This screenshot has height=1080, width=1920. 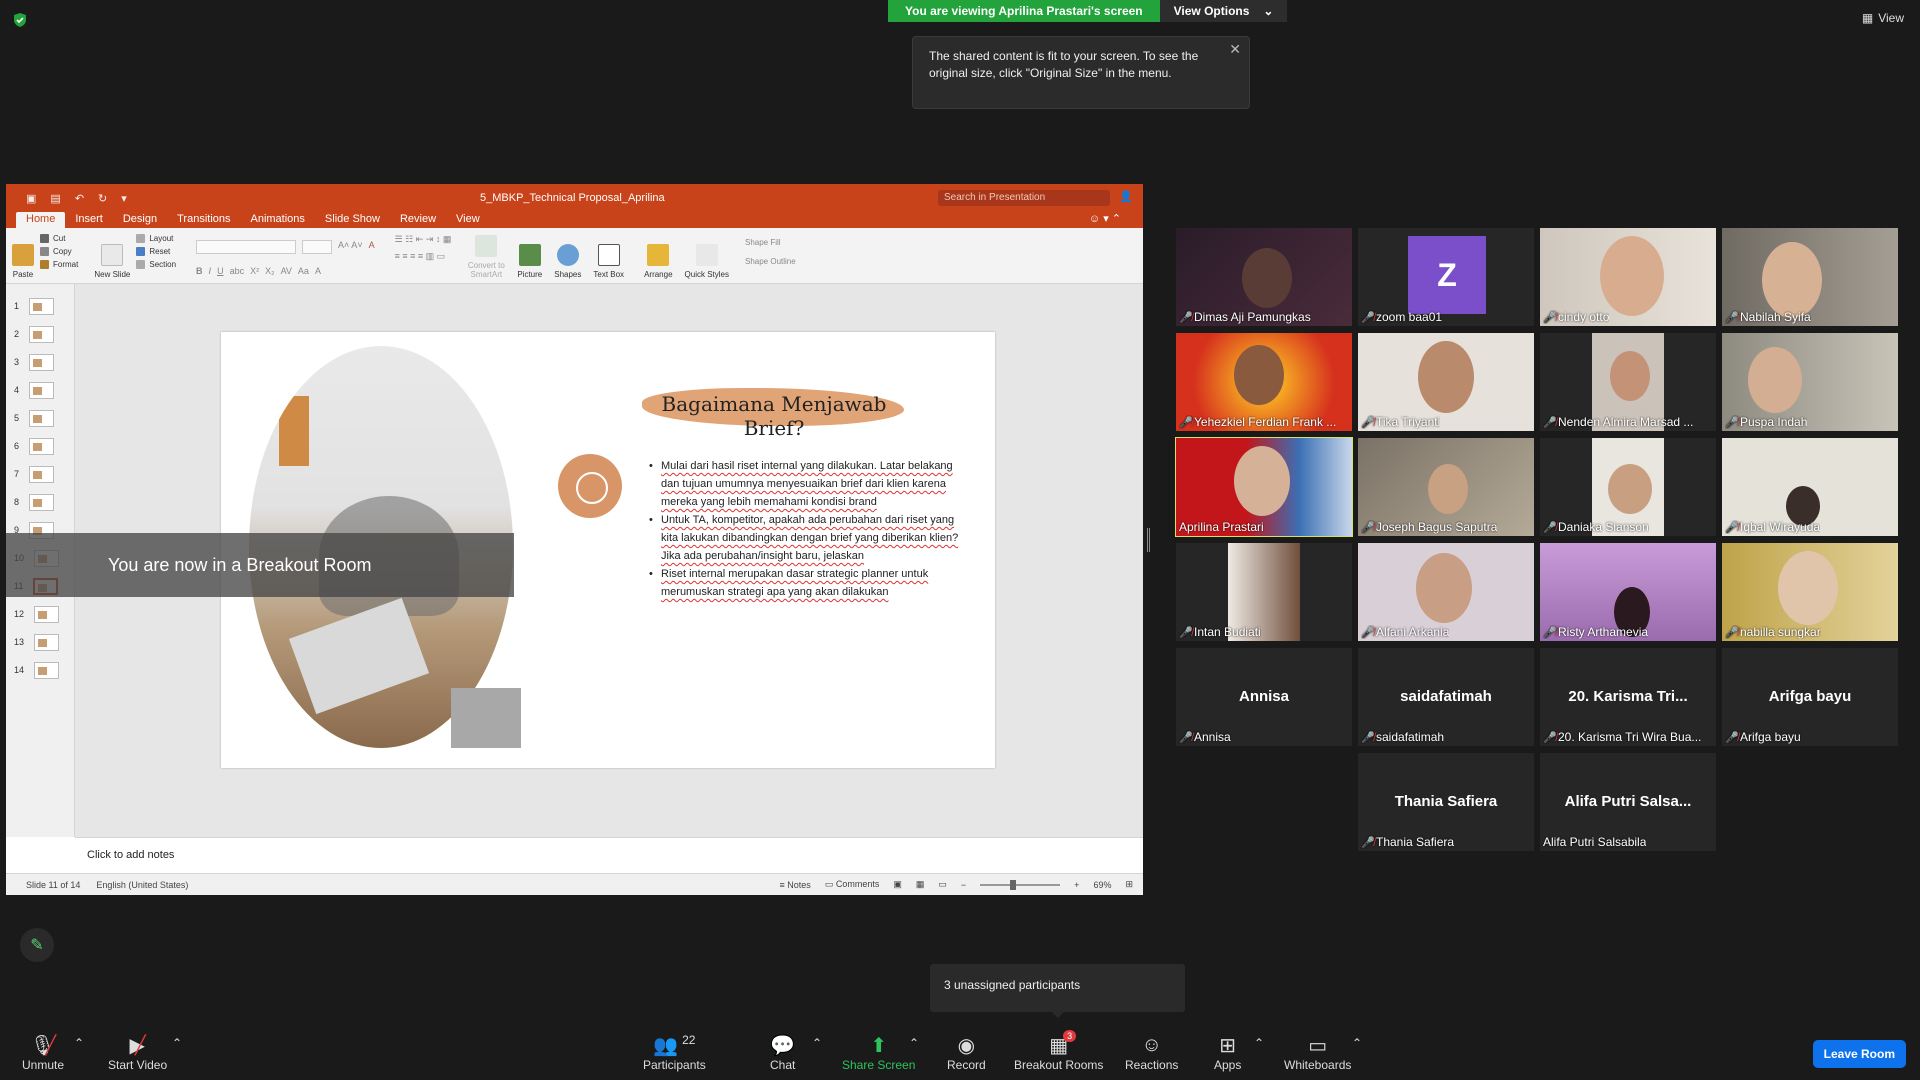 What do you see at coordinates (1235, 49) in the screenshot?
I see `close-icon: ✕` at bounding box center [1235, 49].